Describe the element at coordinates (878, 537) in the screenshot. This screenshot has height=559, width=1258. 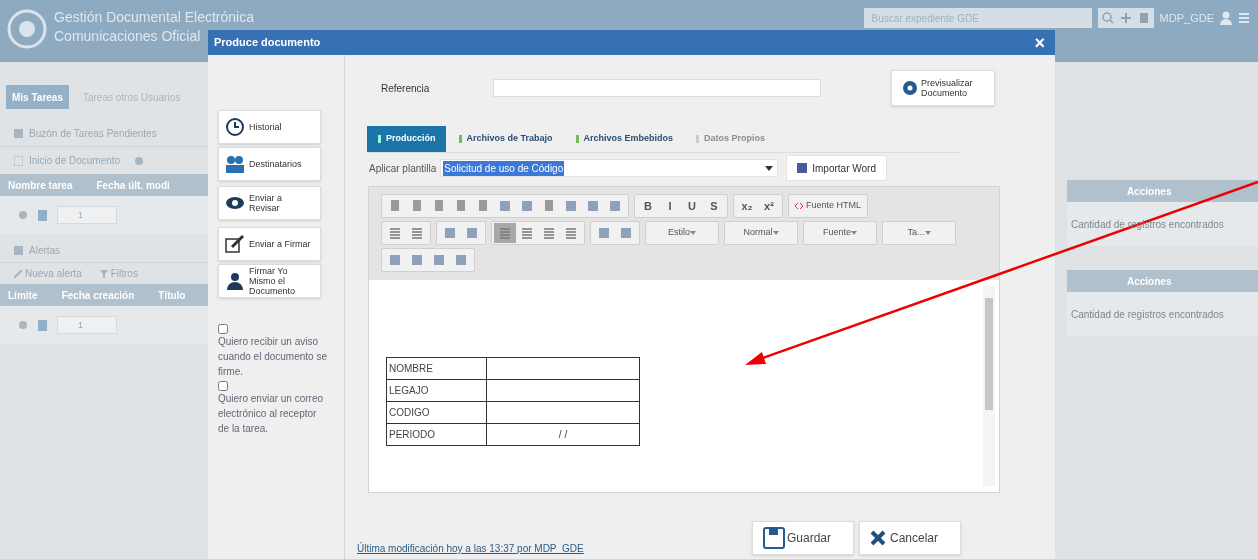
I see `x-icon` at that location.